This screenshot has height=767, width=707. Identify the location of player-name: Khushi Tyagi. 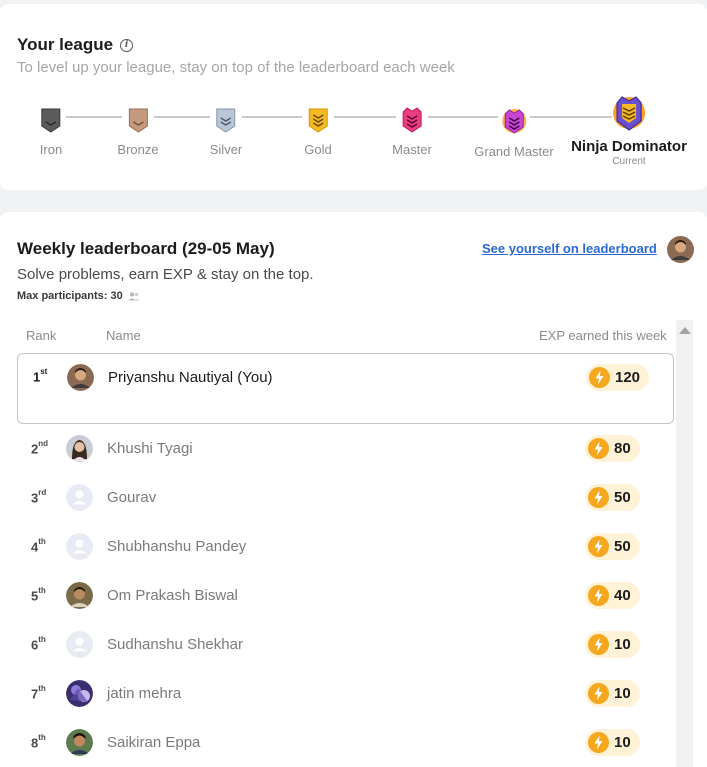
(150, 448).